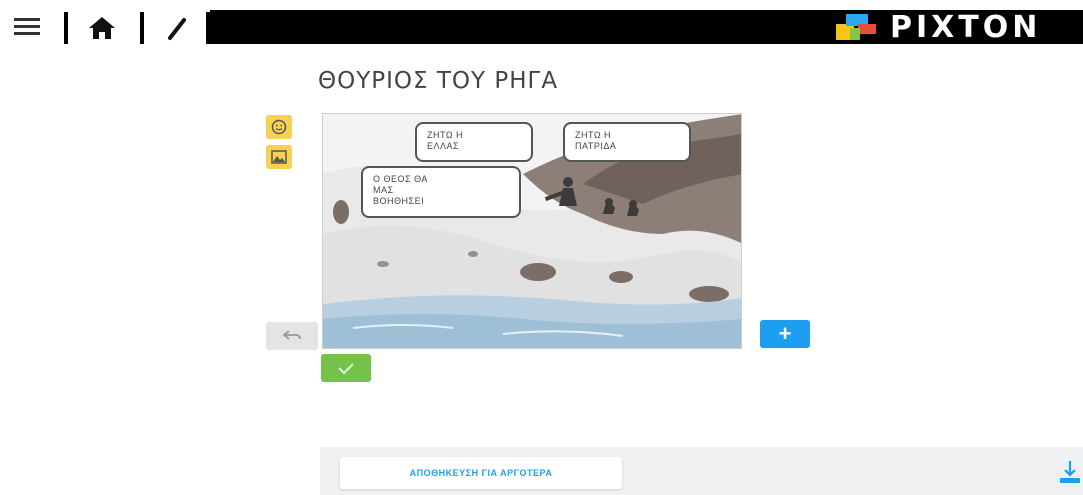 This screenshot has height=495, width=1083. I want to click on hamburger-menu-icon, so click(27, 28).